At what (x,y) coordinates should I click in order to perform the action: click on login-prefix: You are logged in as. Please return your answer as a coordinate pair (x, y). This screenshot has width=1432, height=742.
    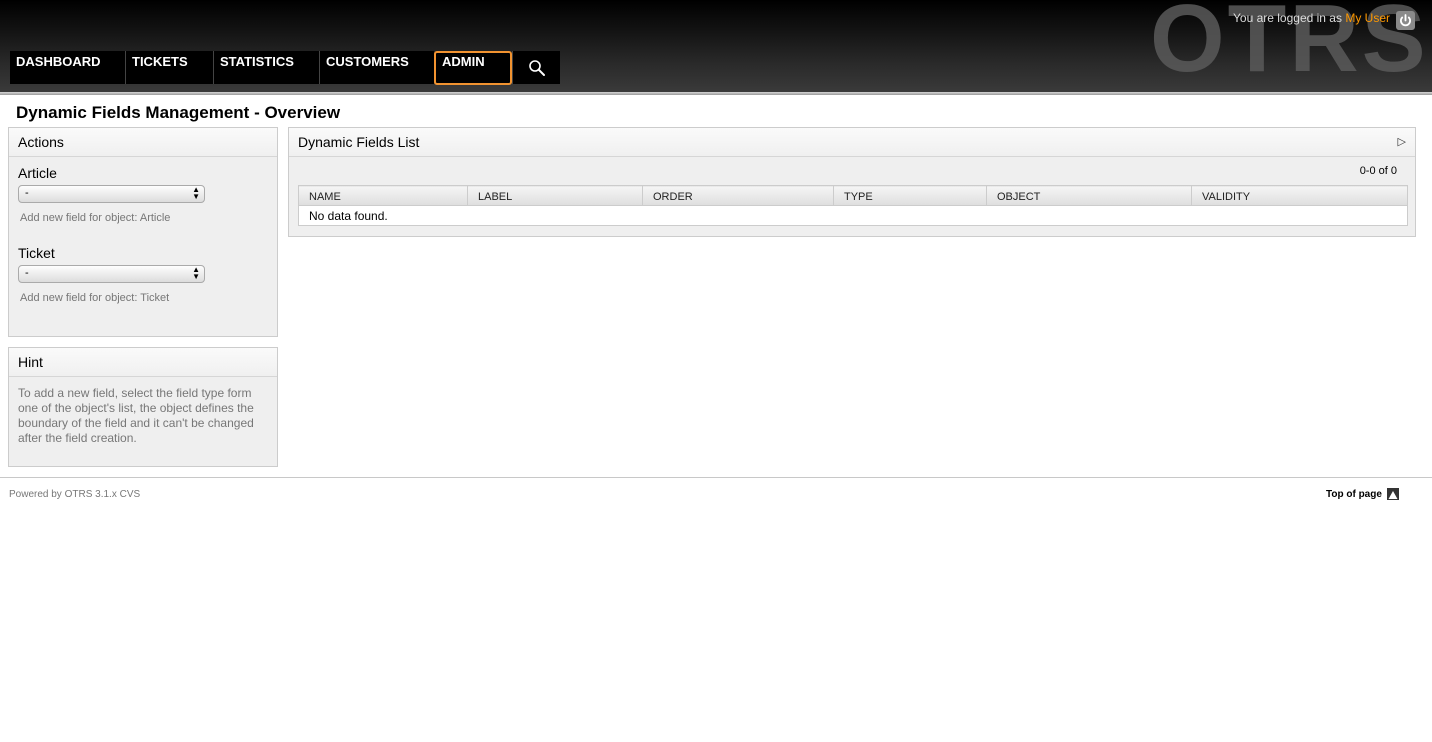
    Looking at the image, I should click on (1287, 18).